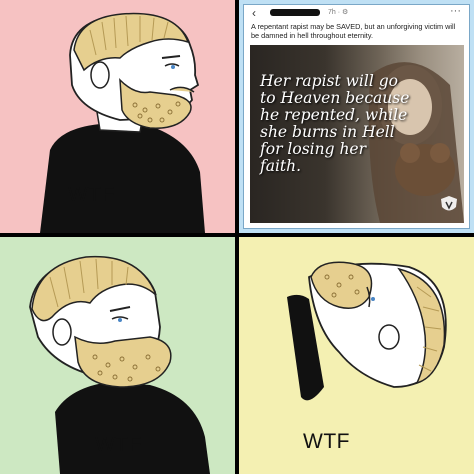 The image size is (474, 474). What do you see at coordinates (455, 11) in the screenshot?
I see `more-dots-icon: ···` at bounding box center [455, 11].